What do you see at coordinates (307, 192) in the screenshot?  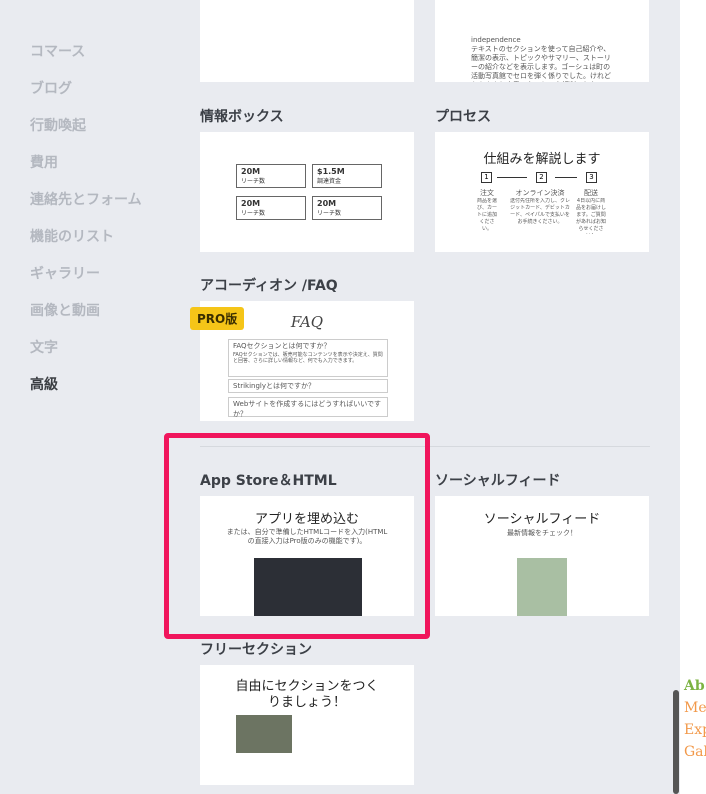 I see `info-box-thumbnail: 20M リーチ数 $1.5M 調達資金 20M リーチ数 20M リーチ数` at bounding box center [307, 192].